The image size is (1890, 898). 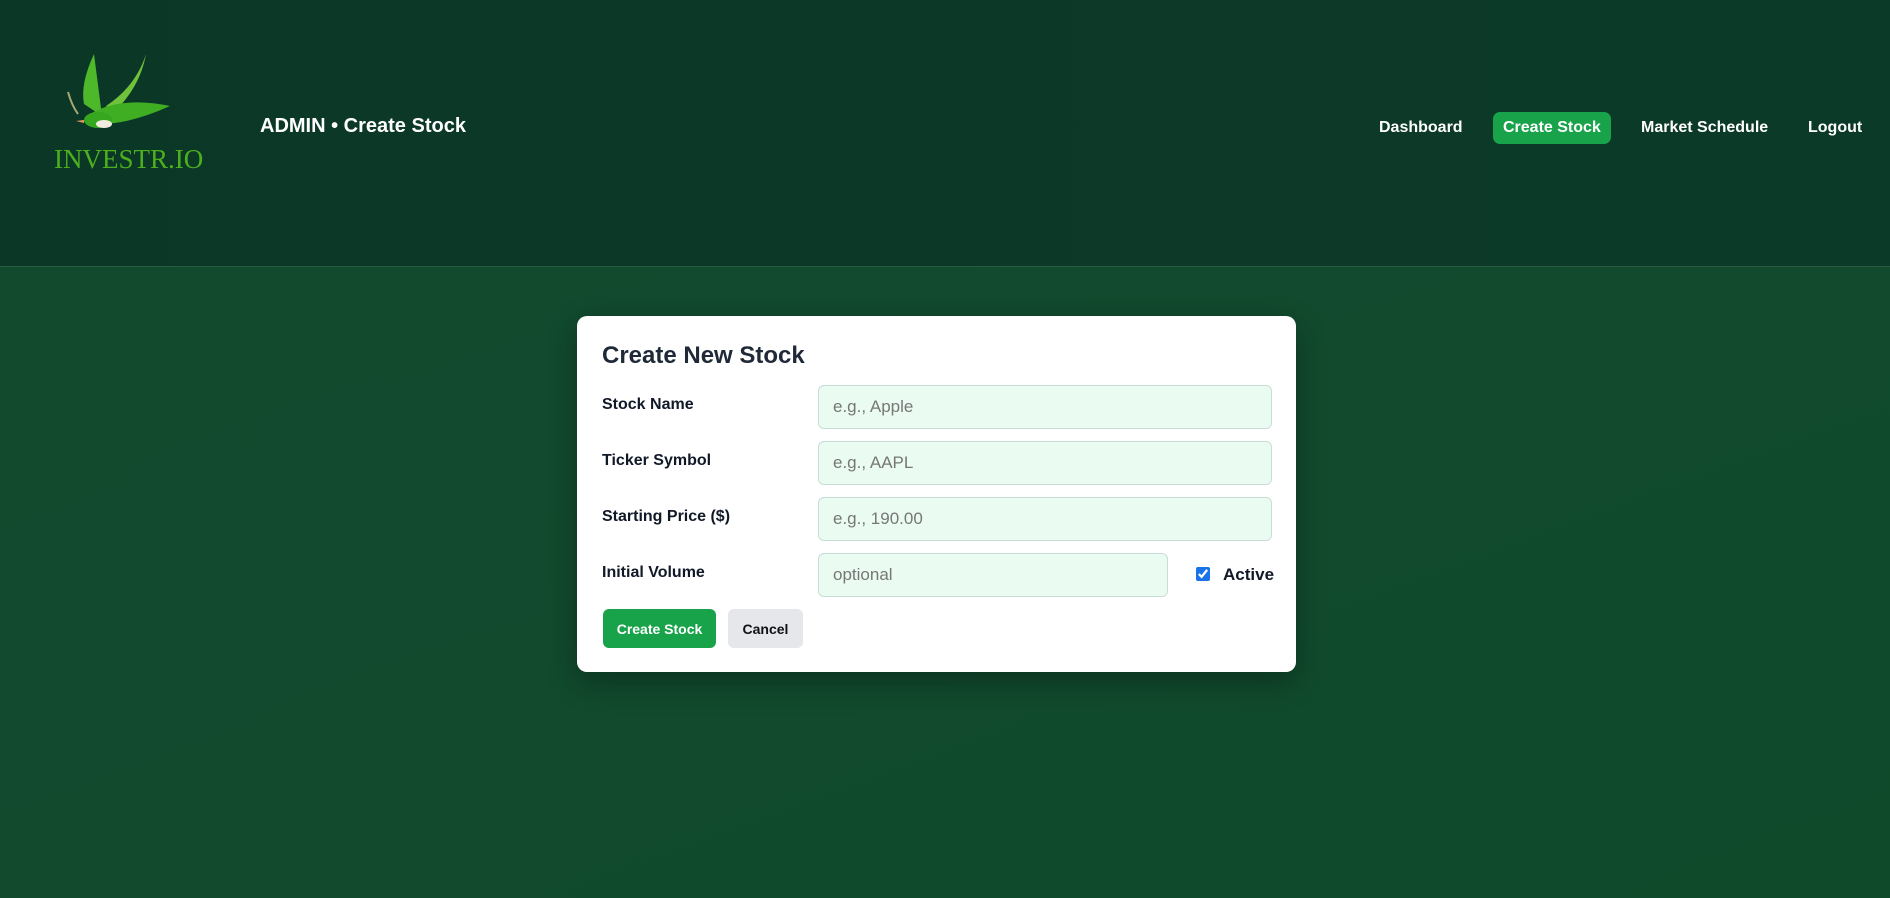 I want to click on active-label: Active, so click(x=1248, y=575).